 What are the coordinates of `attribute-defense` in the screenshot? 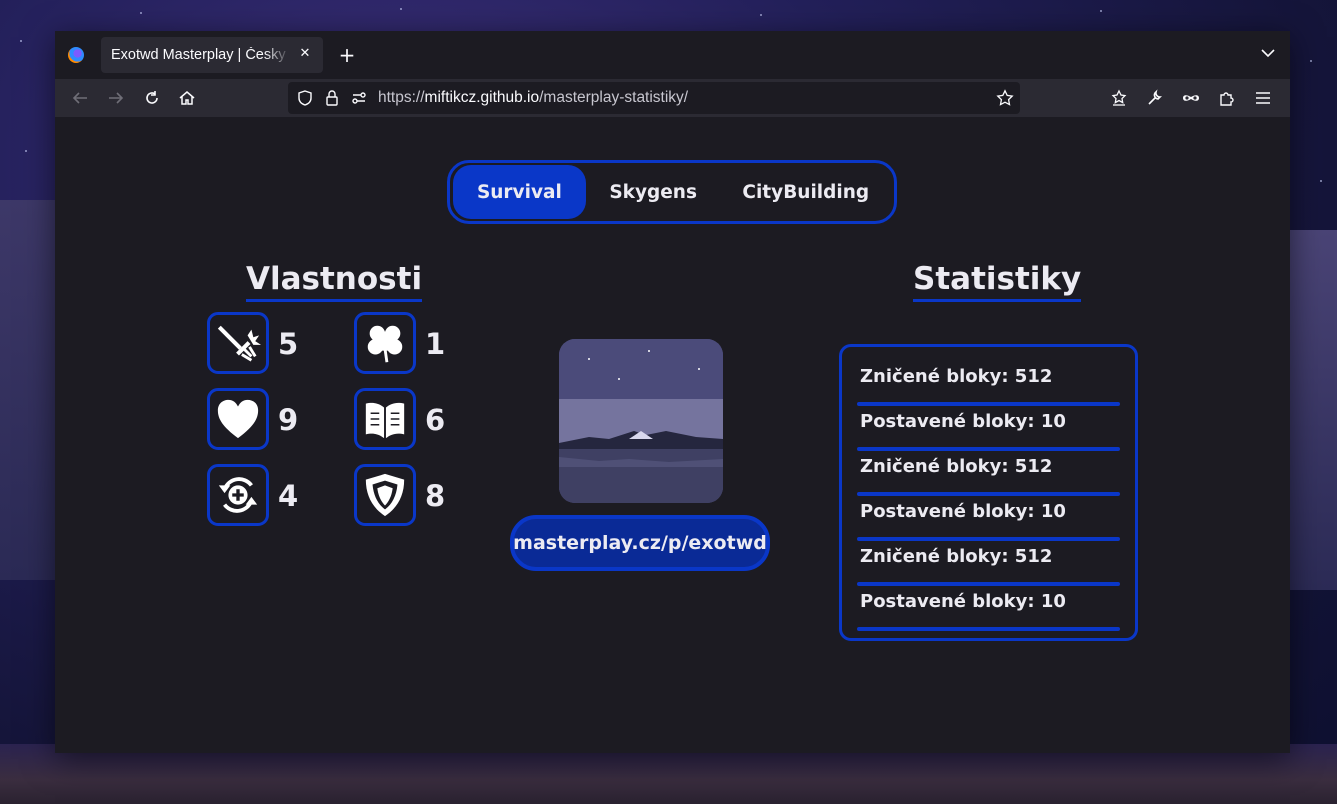 It's located at (385, 495).